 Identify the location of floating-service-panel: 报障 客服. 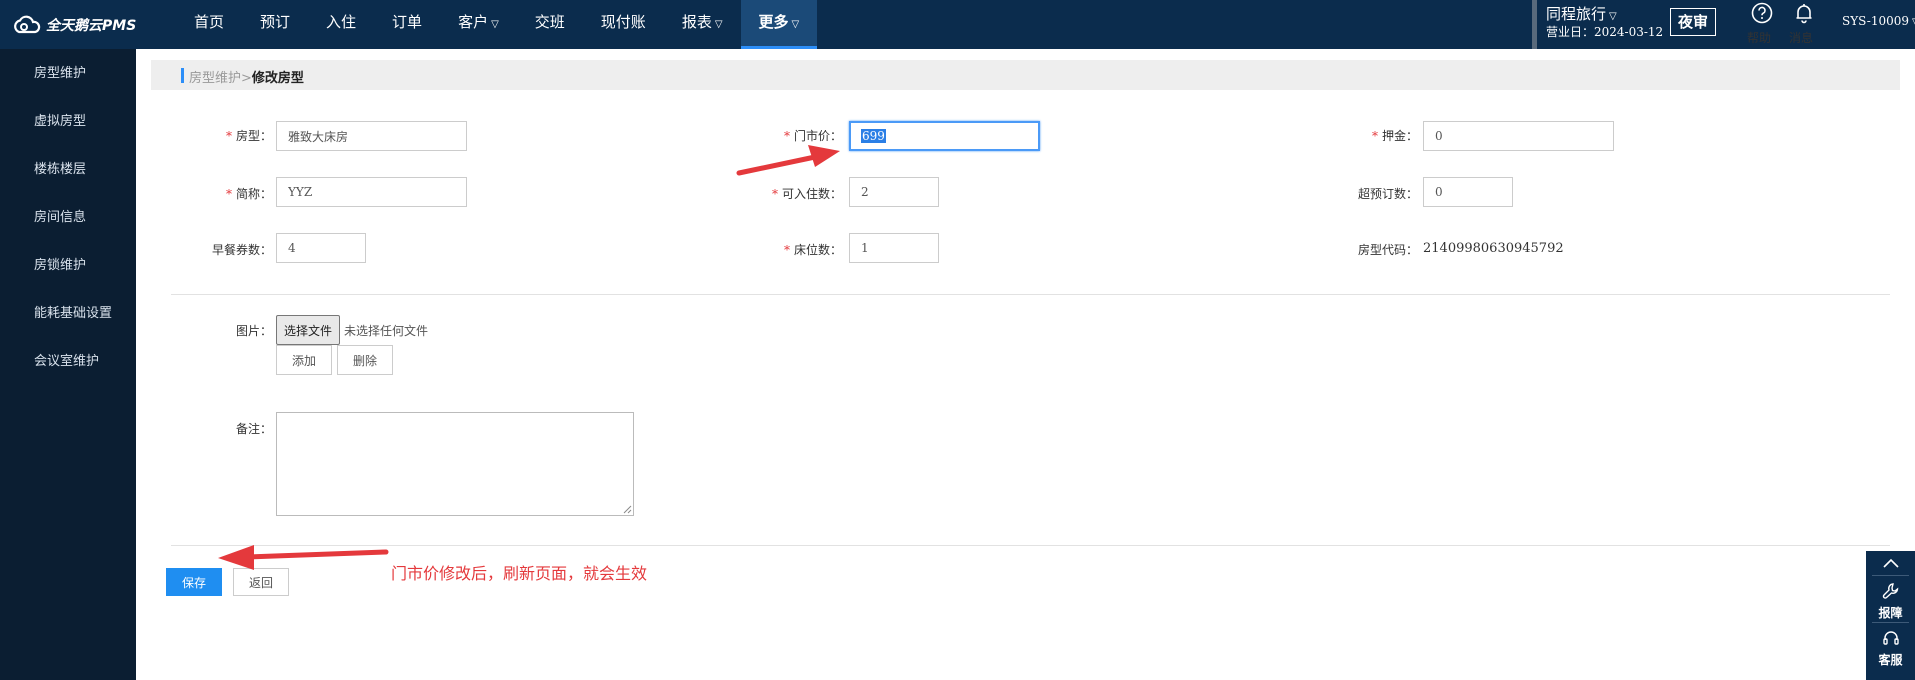
(1890, 615).